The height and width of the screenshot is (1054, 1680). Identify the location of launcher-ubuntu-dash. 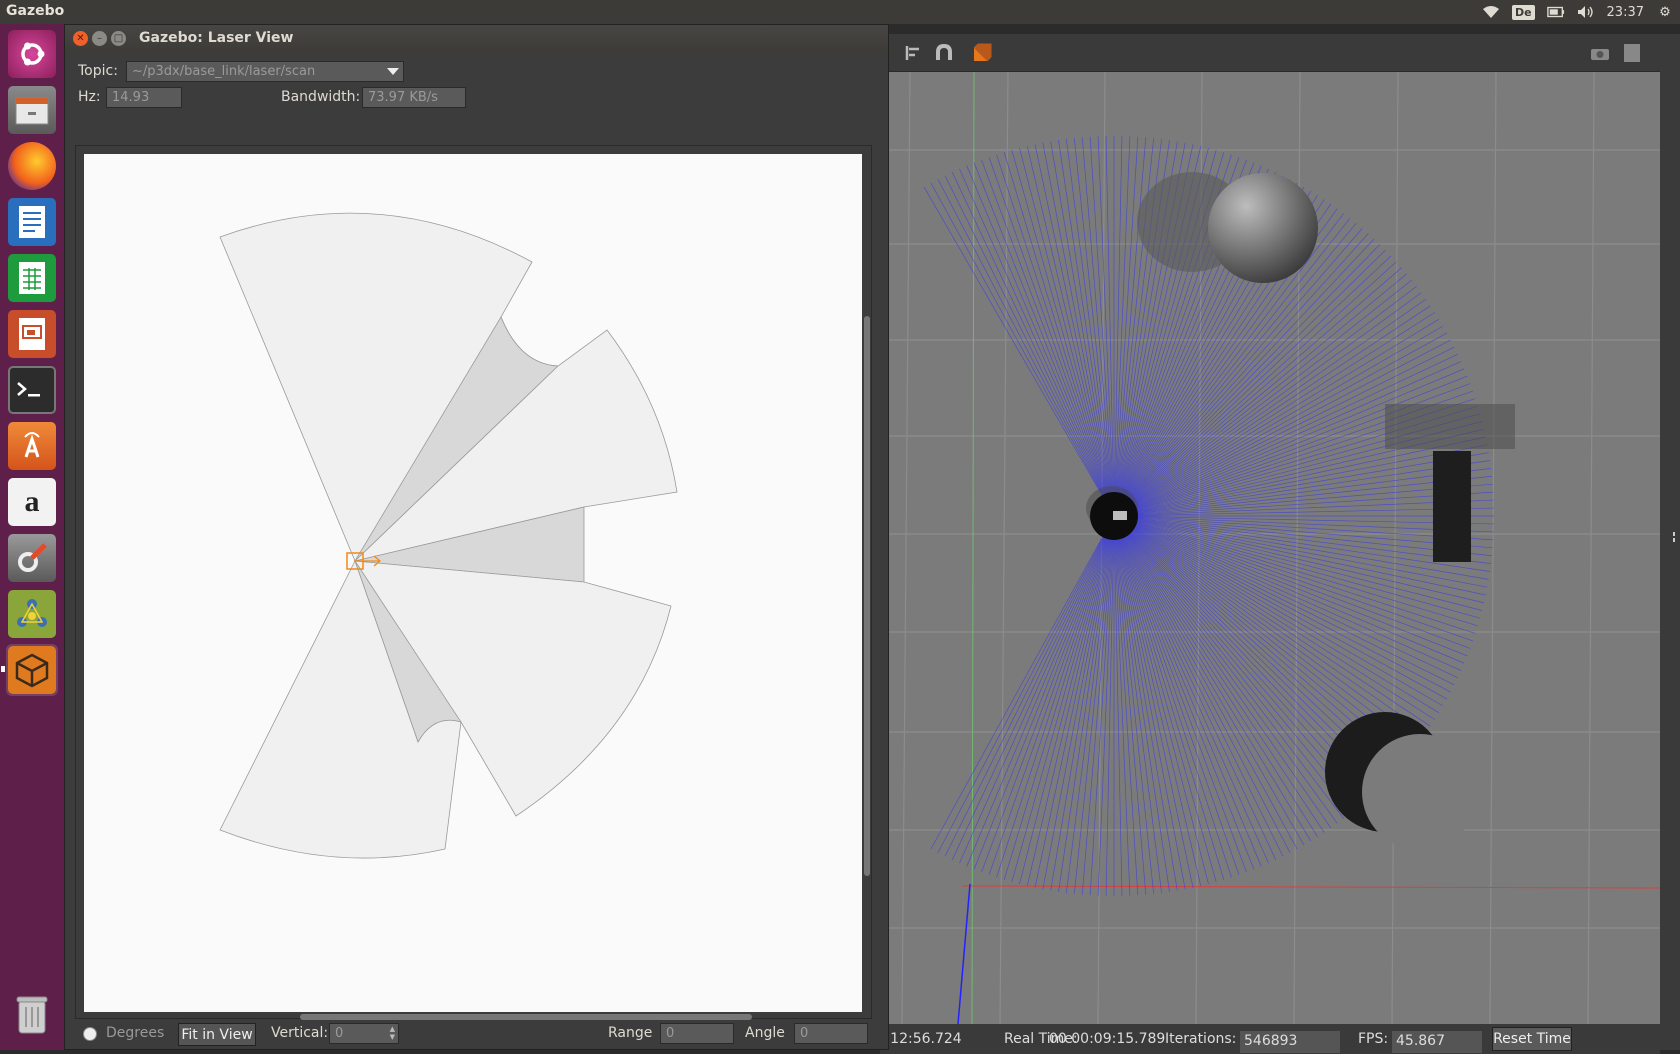
(32, 54).